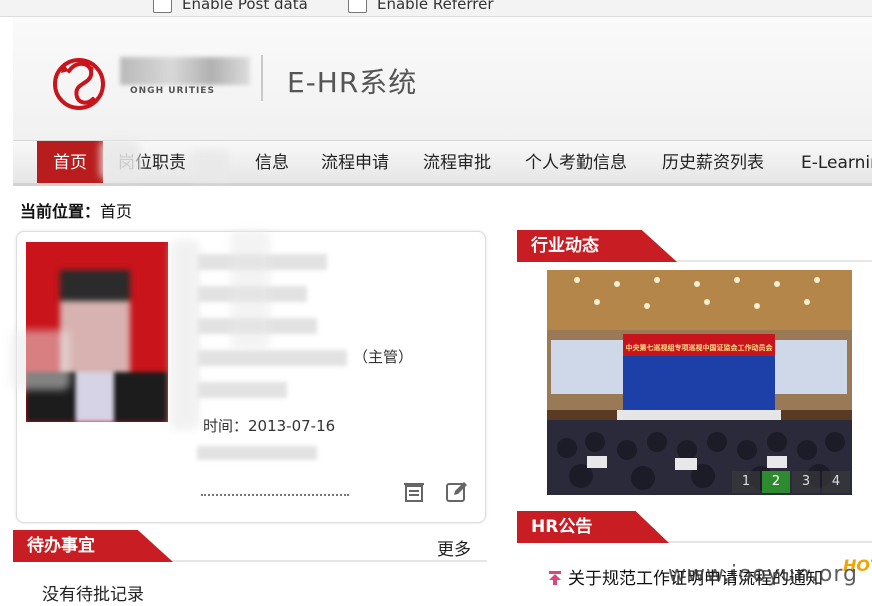  Describe the element at coordinates (187, 79) in the screenshot. I see `company-name-logo: ONGH URITIES` at that location.